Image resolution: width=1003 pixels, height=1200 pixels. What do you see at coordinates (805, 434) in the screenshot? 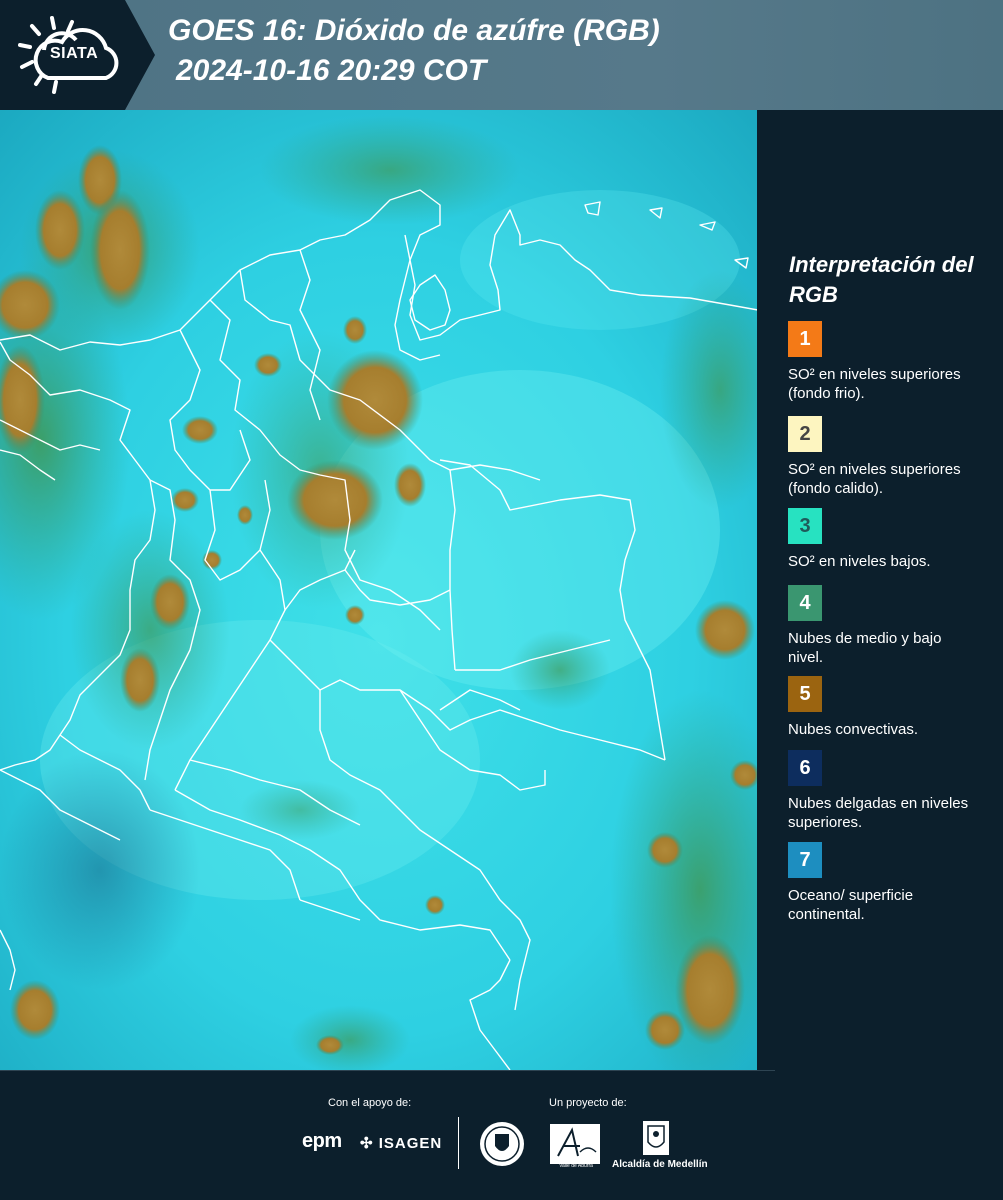
I see `legend-swatch-2: 2` at bounding box center [805, 434].